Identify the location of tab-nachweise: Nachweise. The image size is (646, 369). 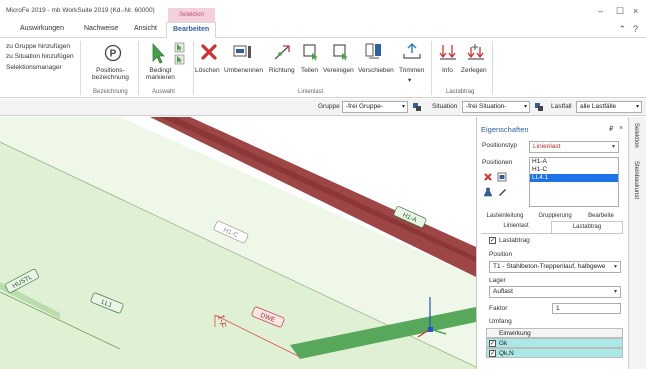
(101, 28).